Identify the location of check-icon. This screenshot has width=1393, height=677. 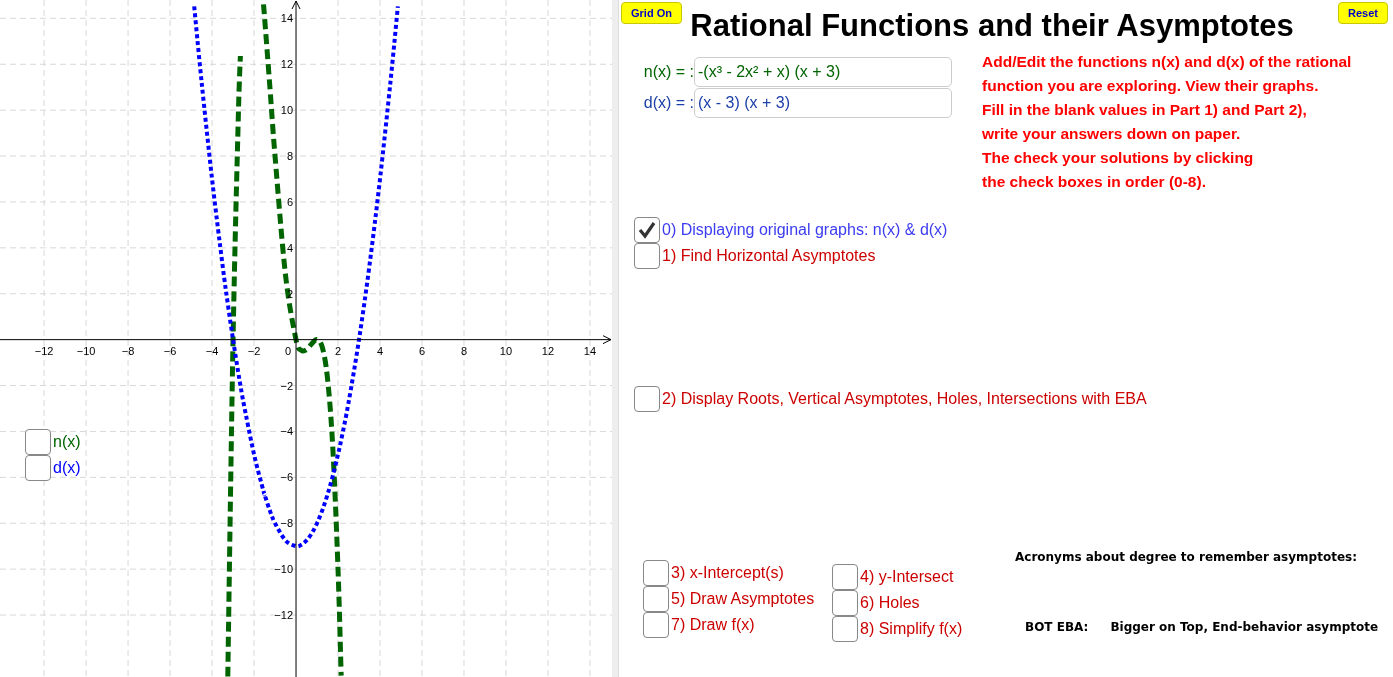
(647, 230).